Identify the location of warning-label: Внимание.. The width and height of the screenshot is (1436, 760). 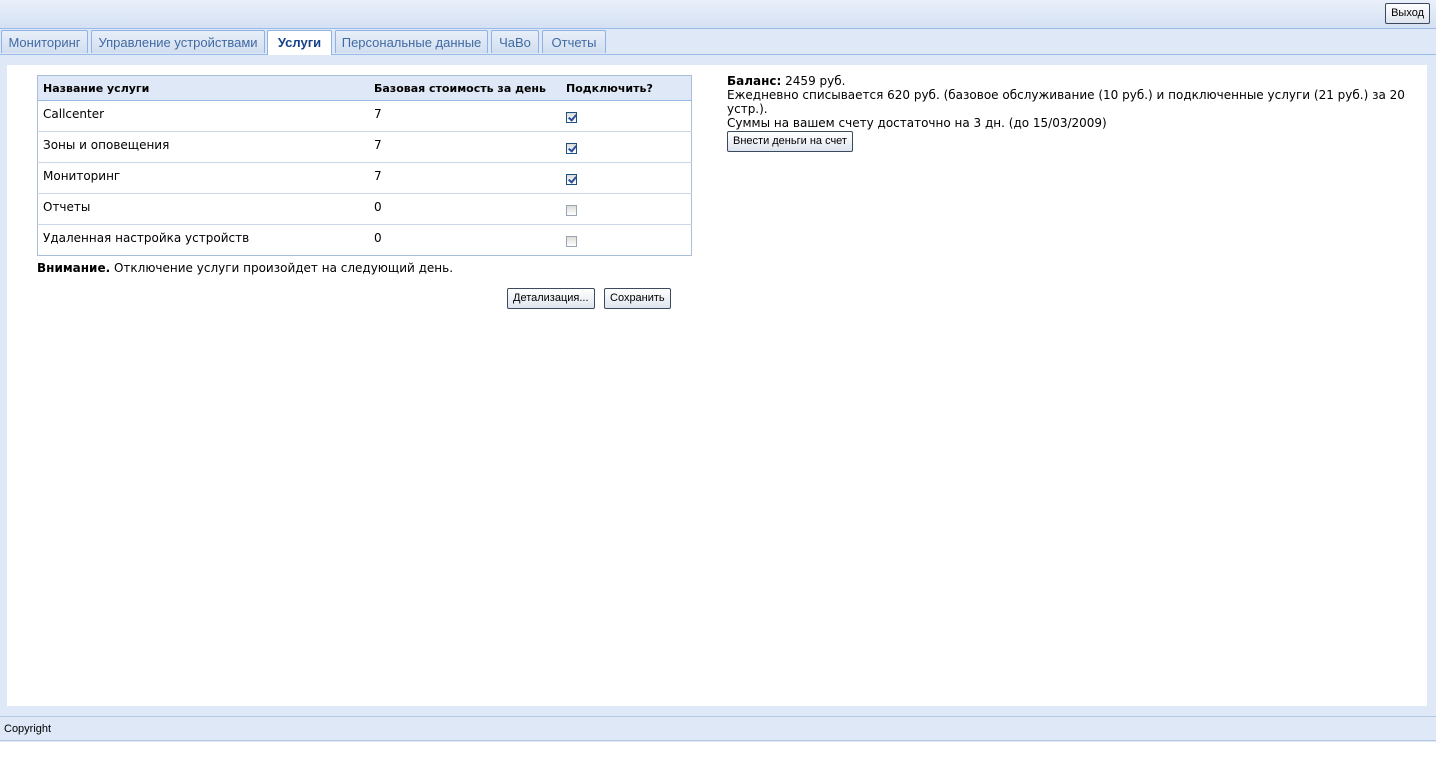
(74, 268).